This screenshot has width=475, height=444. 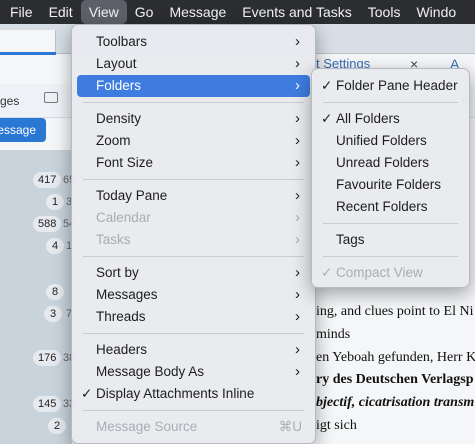 I want to click on menu-item-layout: Layout ›, so click(x=193, y=64).